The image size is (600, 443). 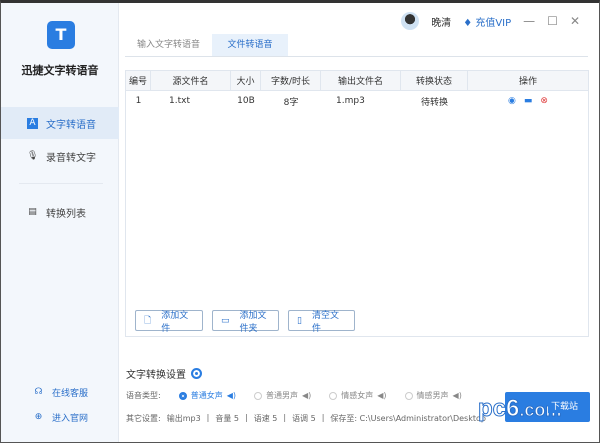 What do you see at coordinates (410, 21) in the screenshot?
I see `avatar` at bounding box center [410, 21].